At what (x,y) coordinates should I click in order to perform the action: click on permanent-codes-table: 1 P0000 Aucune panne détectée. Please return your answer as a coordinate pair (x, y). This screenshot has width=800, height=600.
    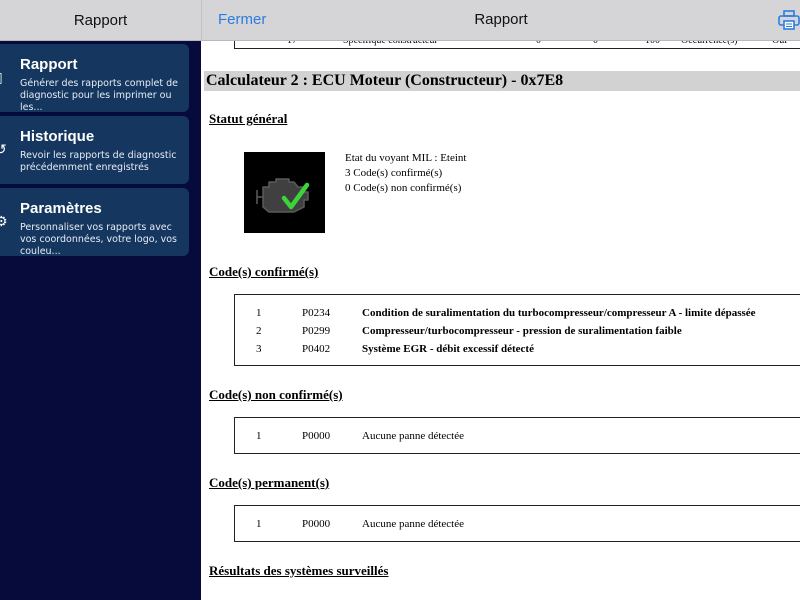
    Looking at the image, I should click on (517, 523).